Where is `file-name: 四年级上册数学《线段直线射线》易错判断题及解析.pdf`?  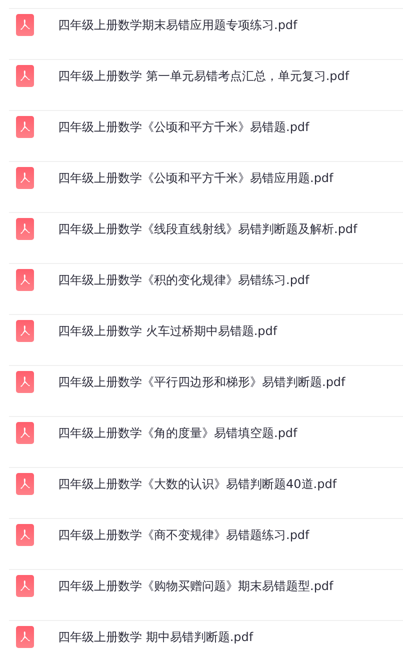 file-name: 四年级上册数学《线段直线射线》易错判断题及解析.pdf is located at coordinates (208, 229).